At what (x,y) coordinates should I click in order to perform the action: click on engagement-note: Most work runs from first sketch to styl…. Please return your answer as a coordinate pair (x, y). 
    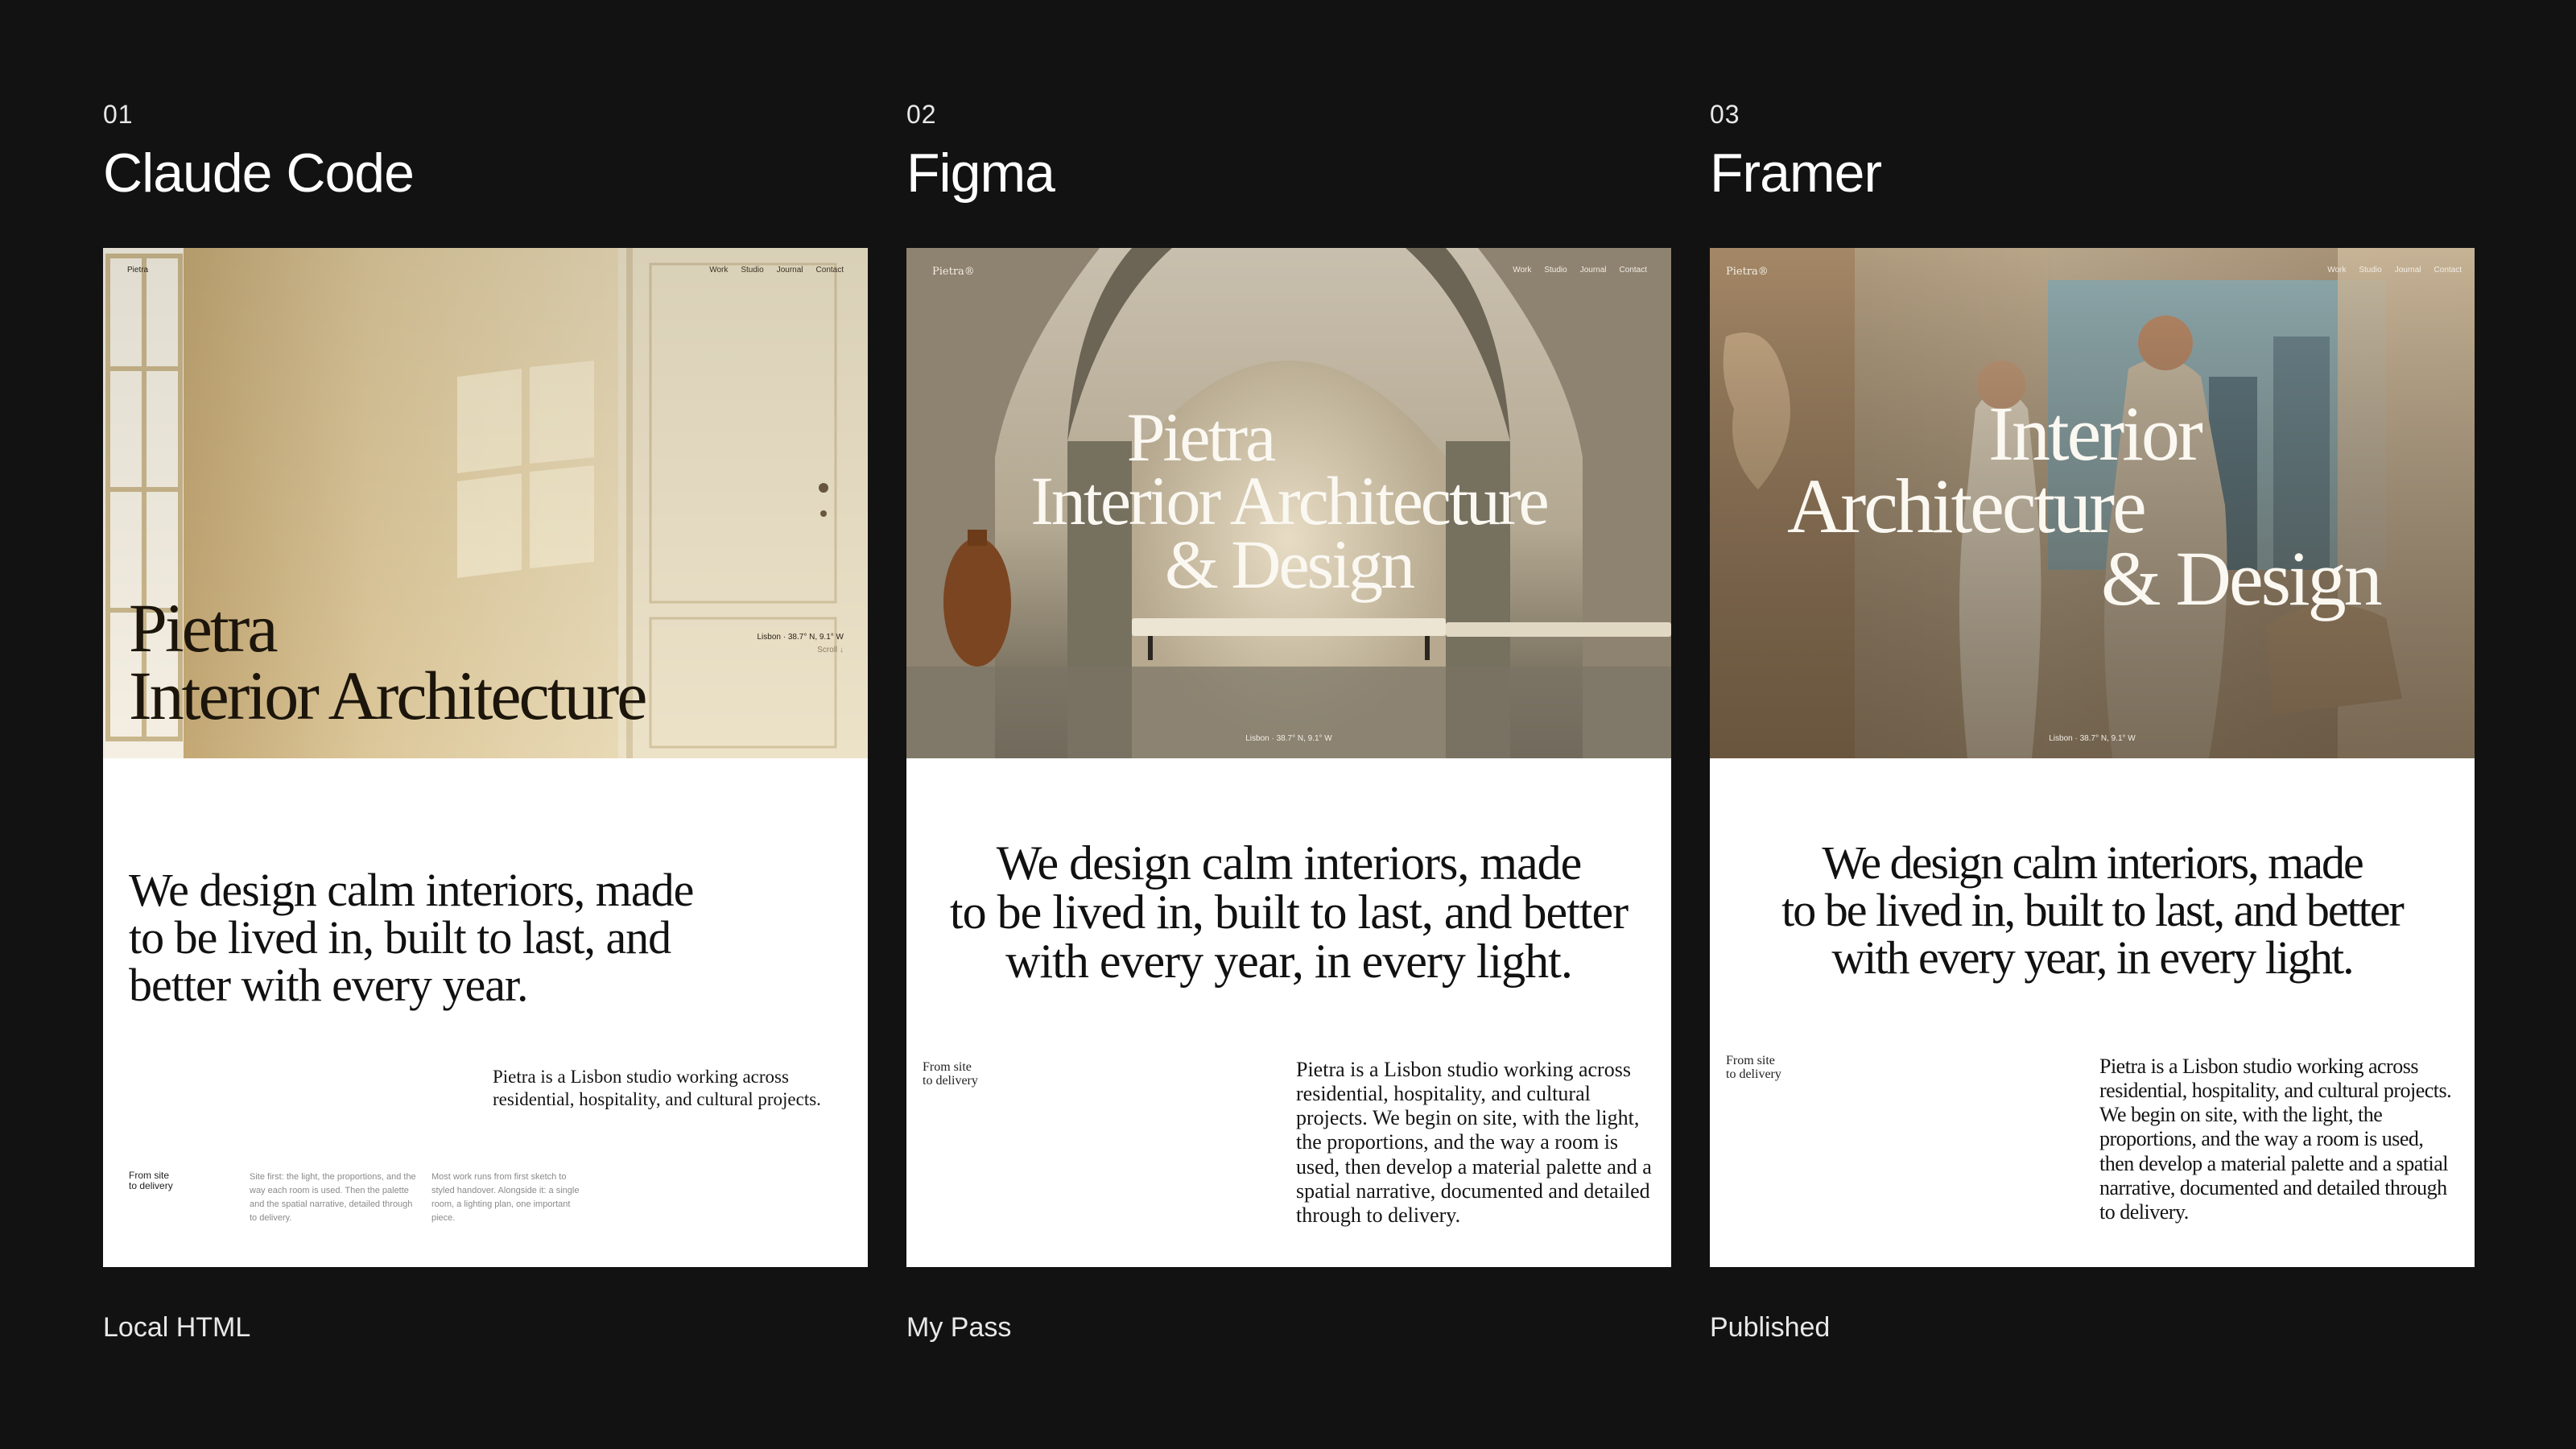
    Looking at the image, I should click on (505, 1198).